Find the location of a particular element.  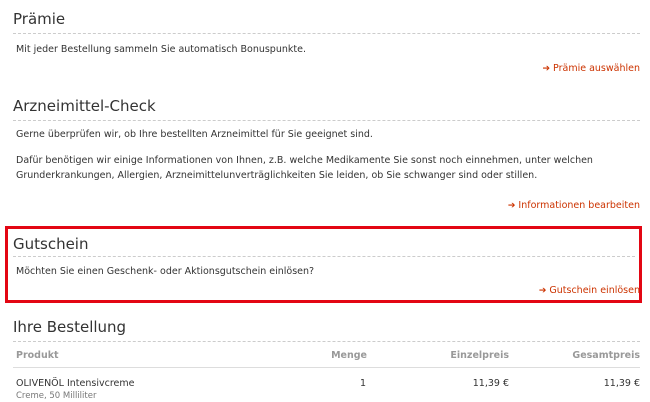

order-title: Ihre Bestellung is located at coordinates (70, 327).